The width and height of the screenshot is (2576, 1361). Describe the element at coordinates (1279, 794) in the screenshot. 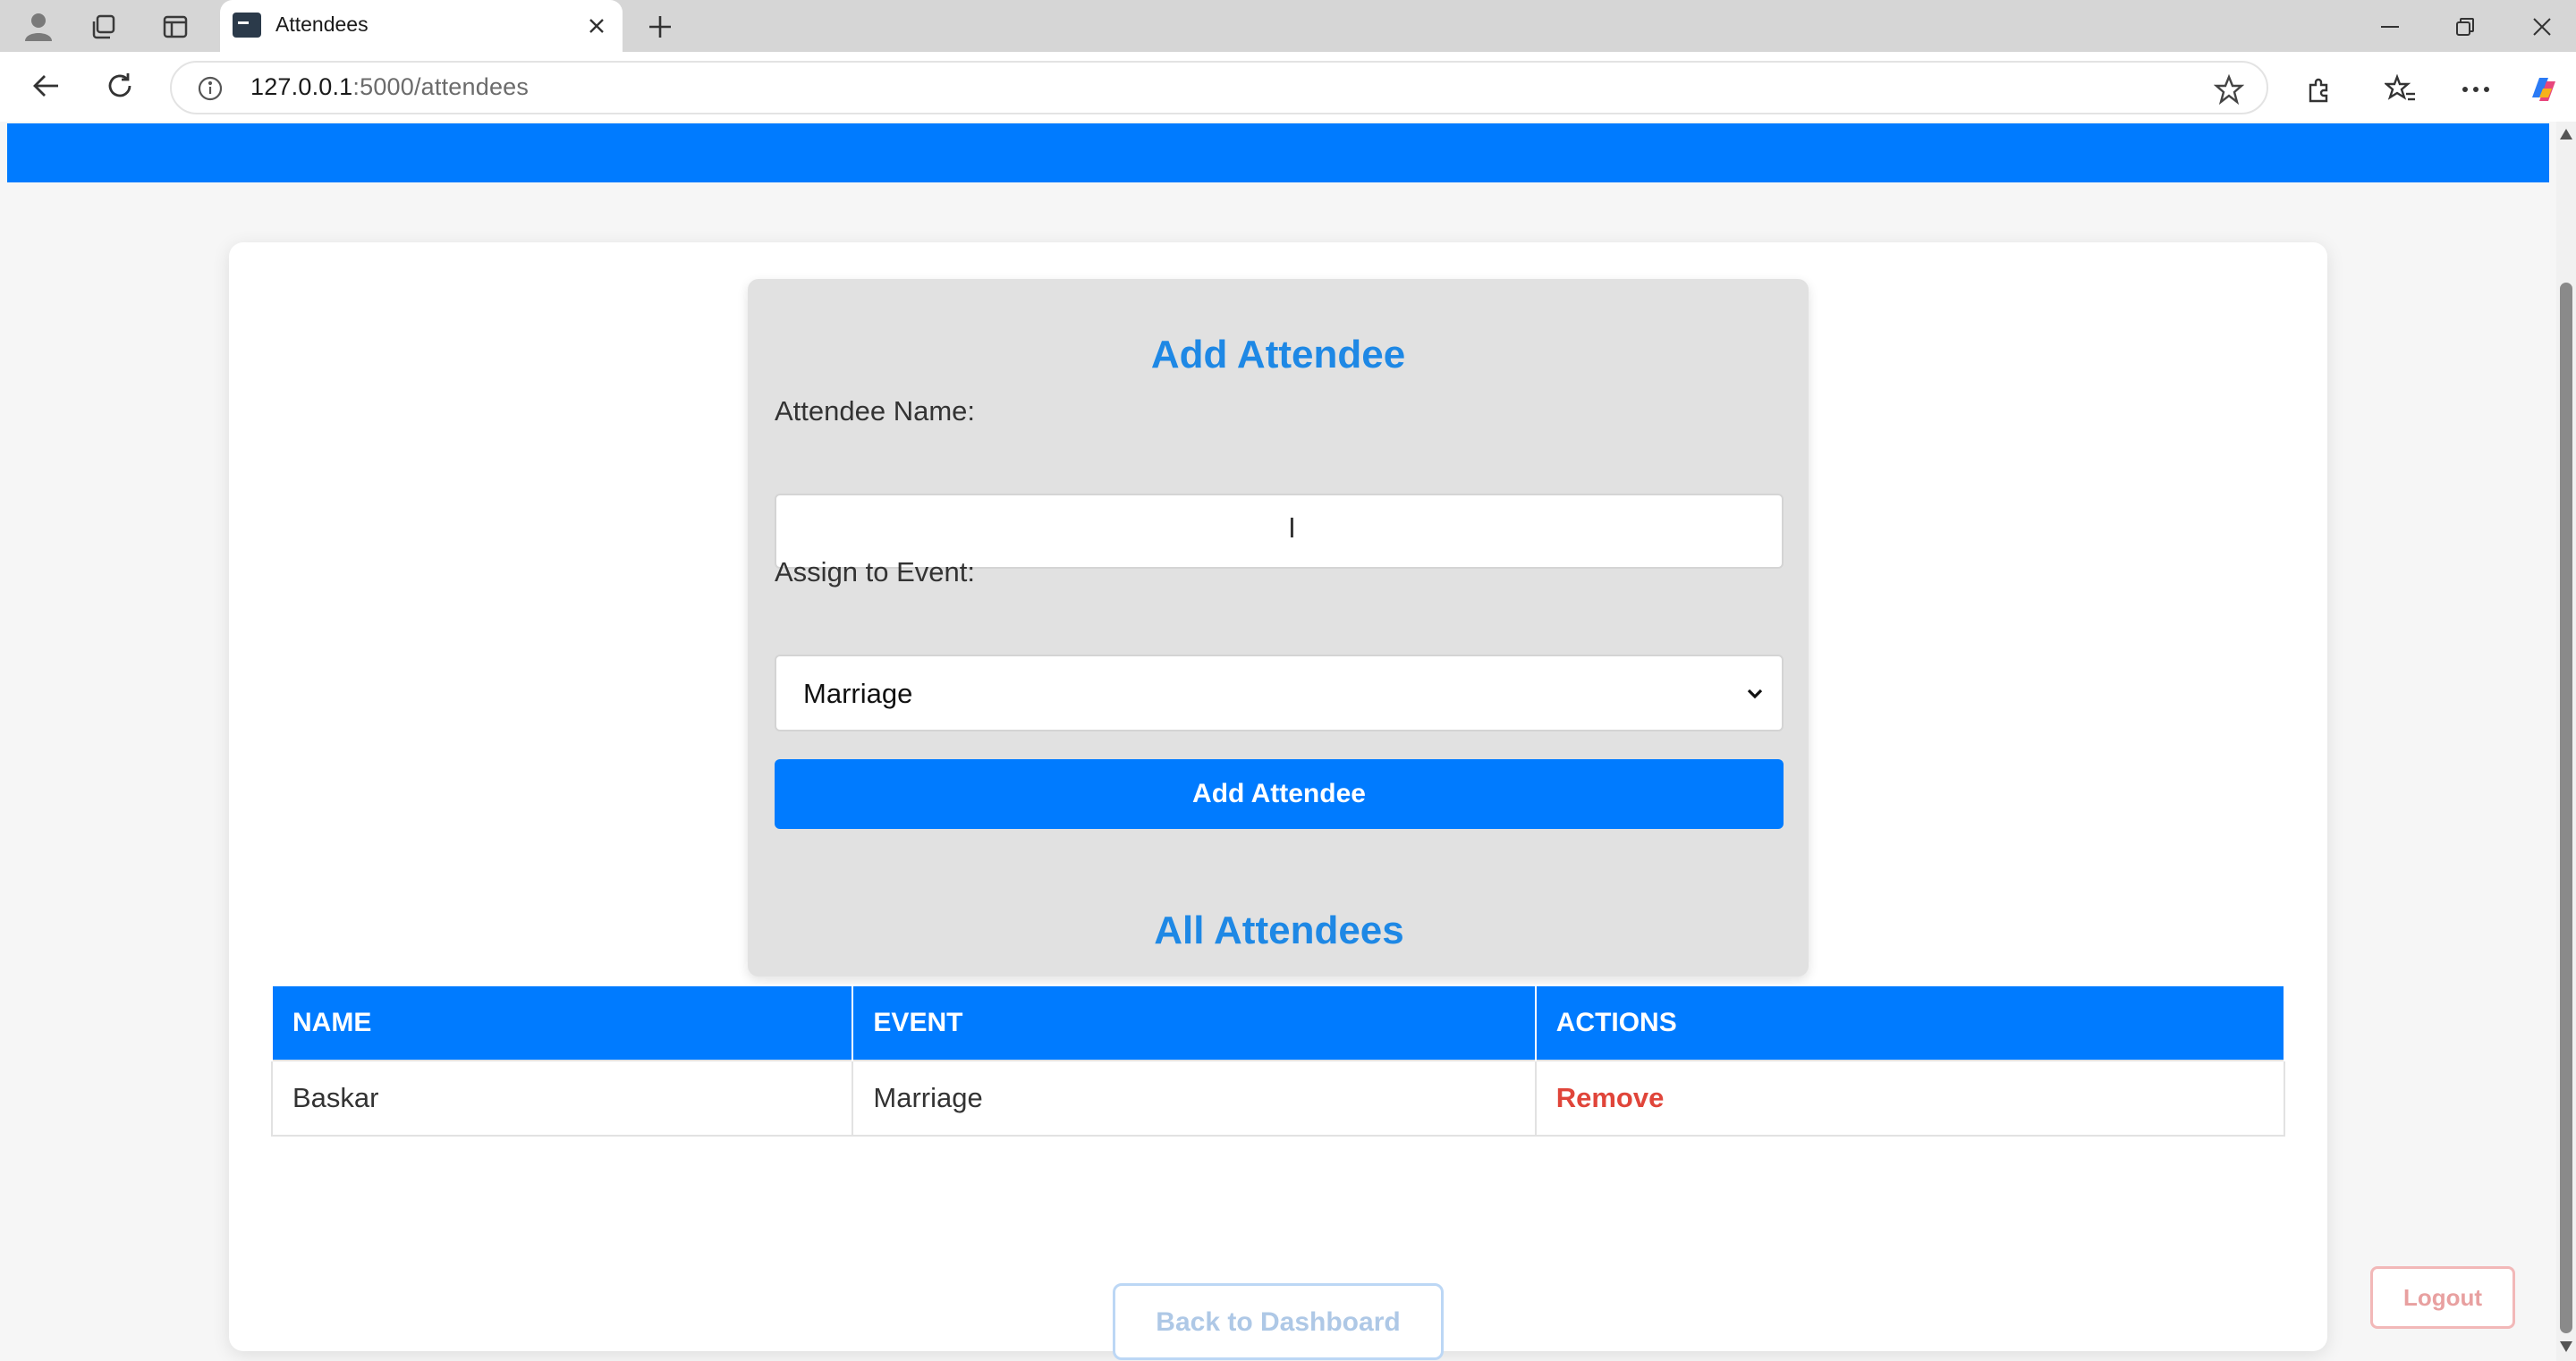

I see `add-attendee-button: Add Attendee` at that location.